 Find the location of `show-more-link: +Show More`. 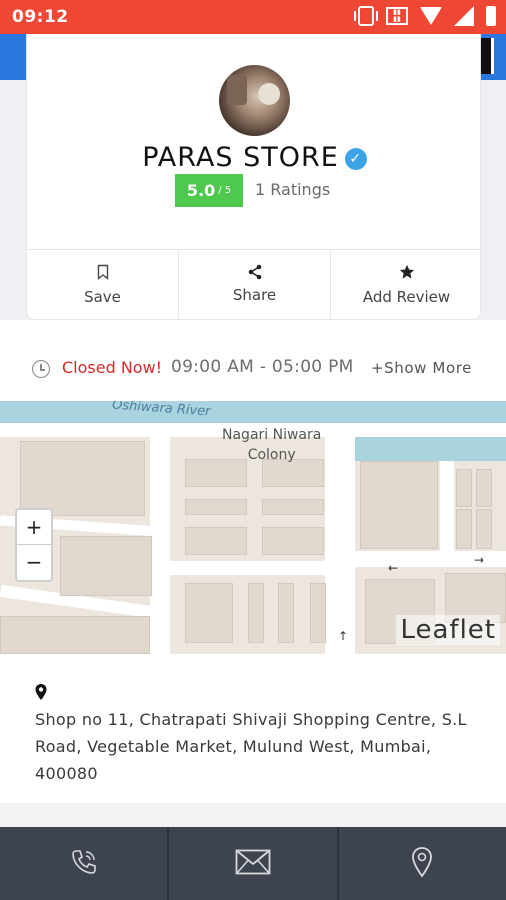

show-more-link: +Show More is located at coordinates (421, 368).